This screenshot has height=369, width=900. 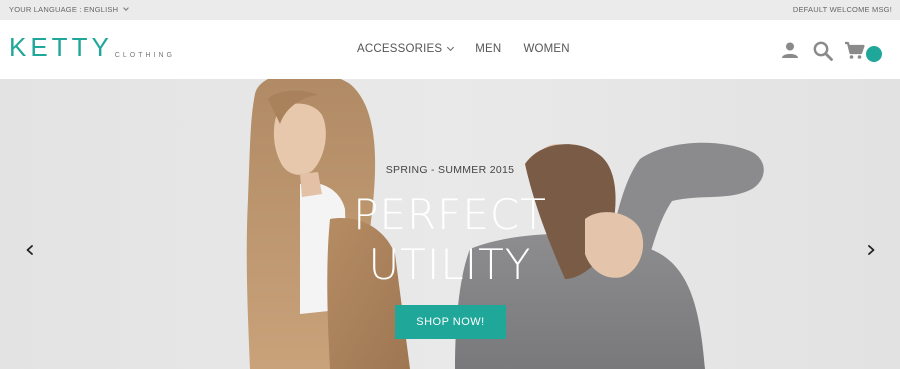 What do you see at coordinates (450, 170) in the screenshot?
I see `hero-season-label: SPRING - SUMMER 2015` at bounding box center [450, 170].